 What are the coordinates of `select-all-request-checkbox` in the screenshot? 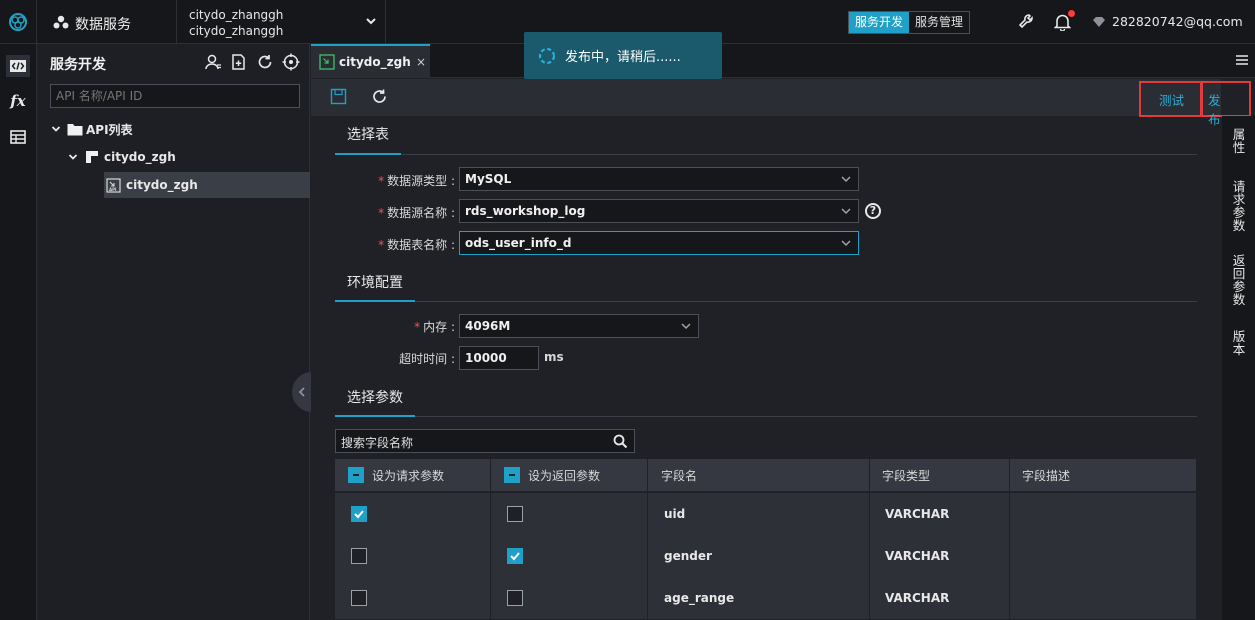 It's located at (356, 475).